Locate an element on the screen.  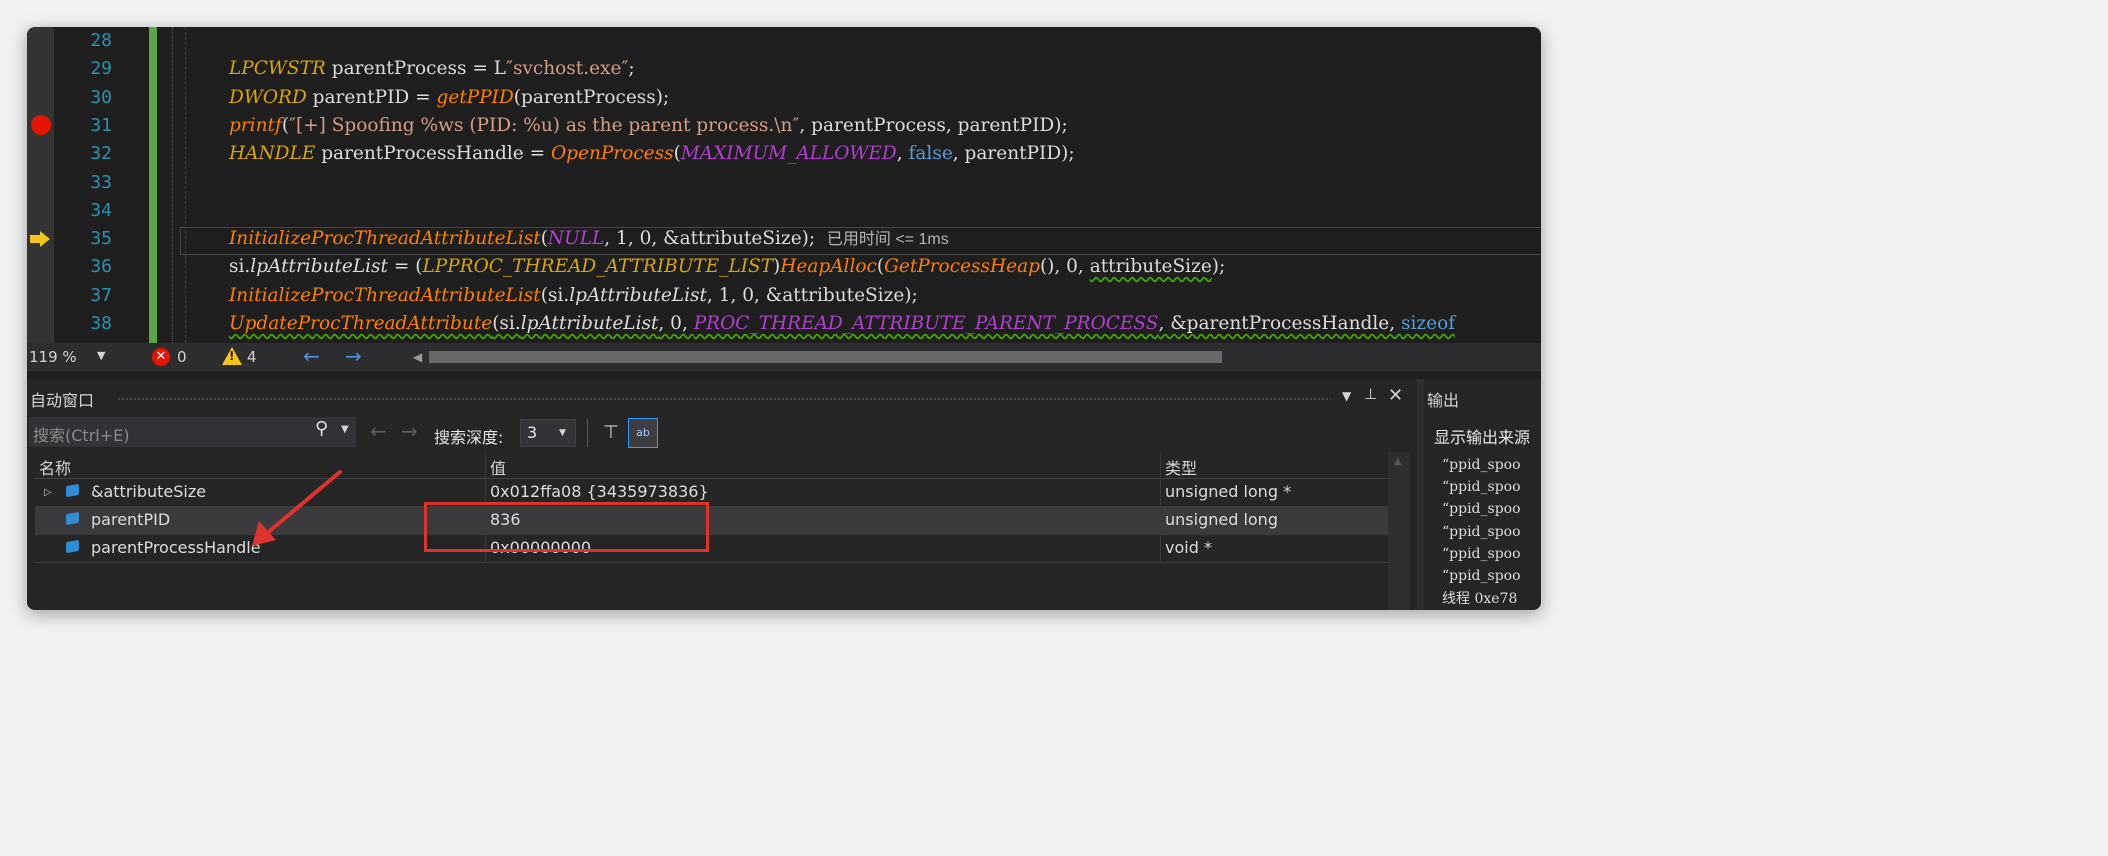
annotation-arrow is located at coordinates (297, 508).